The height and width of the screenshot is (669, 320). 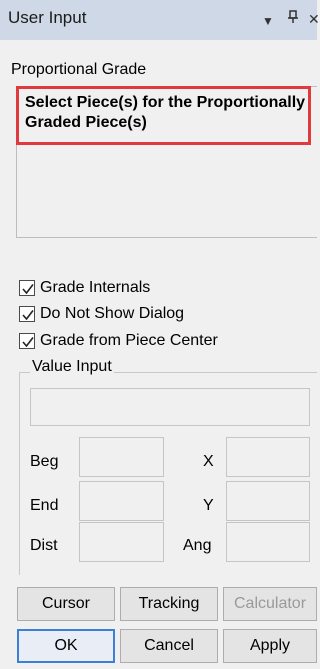 I want to click on grade-from-piece-center-option: Grade from Piece Center, so click(x=118, y=341).